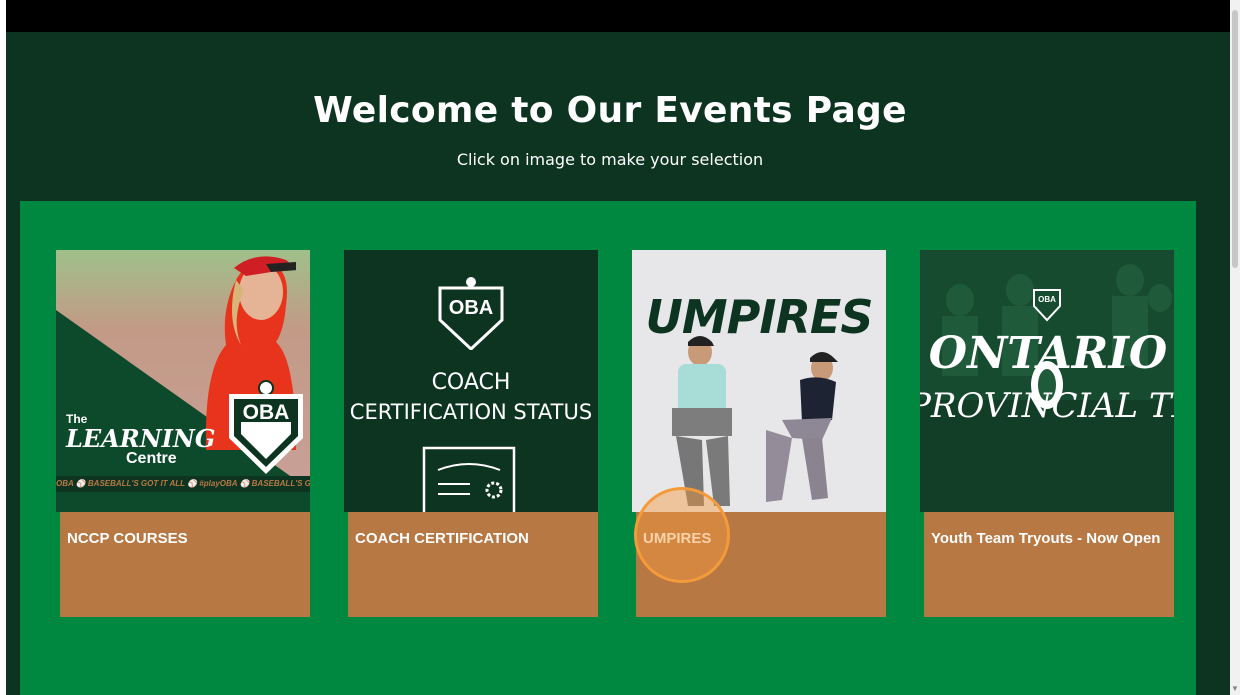  I want to click on card-label-box: NCCP COURSES, so click(185, 564).